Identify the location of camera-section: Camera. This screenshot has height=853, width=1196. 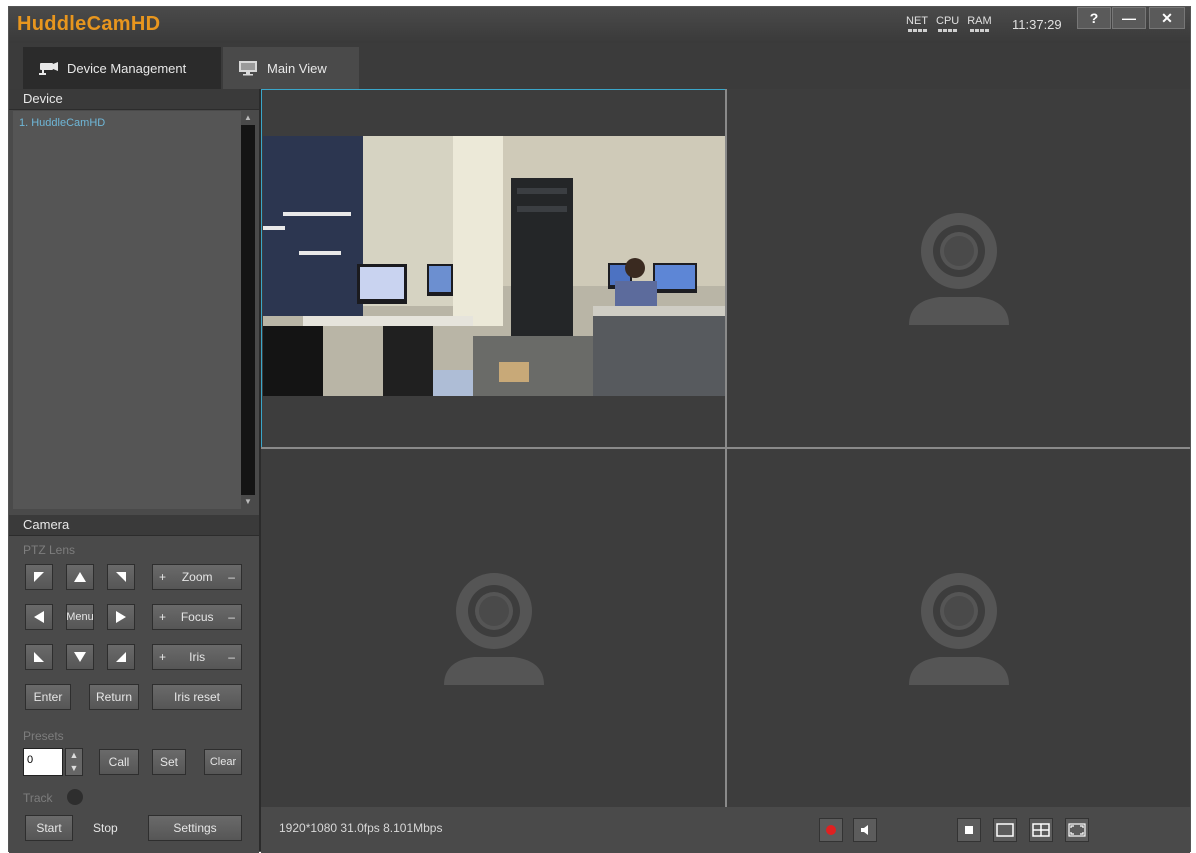
(134, 525).